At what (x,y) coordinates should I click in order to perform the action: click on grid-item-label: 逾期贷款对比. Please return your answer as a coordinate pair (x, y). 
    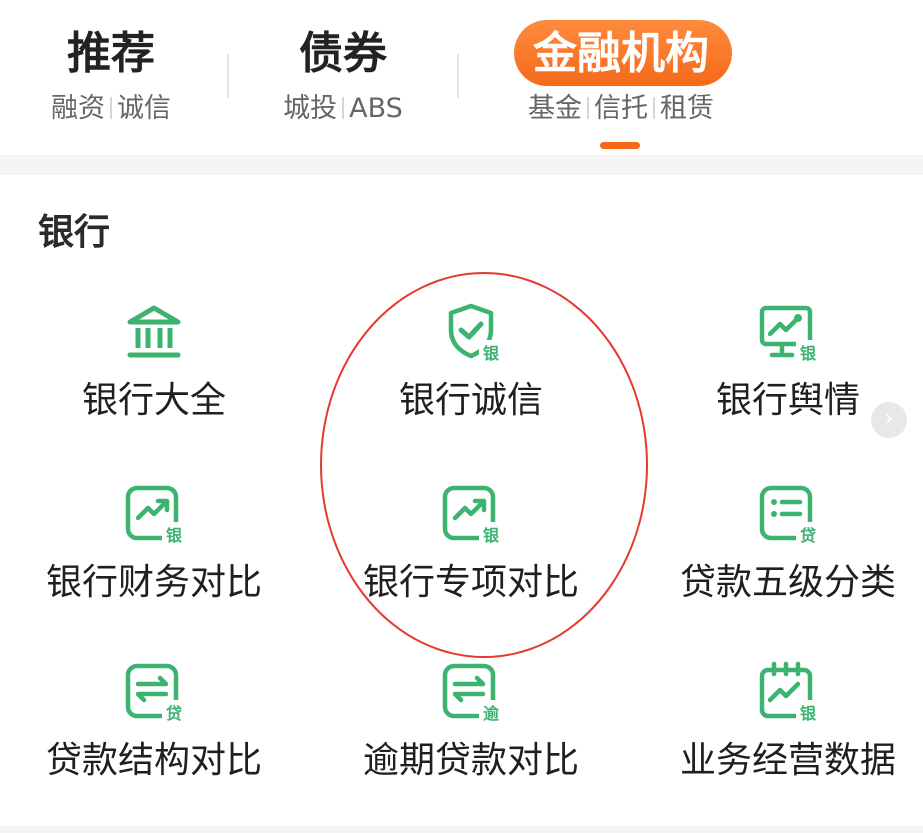
    Looking at the image, I should click on (470, 760).